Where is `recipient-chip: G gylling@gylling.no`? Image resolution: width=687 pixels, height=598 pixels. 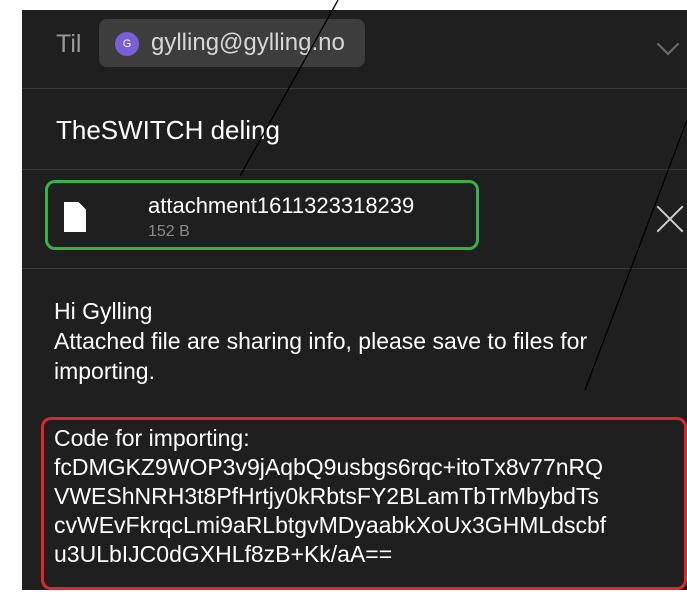 recipient-chip: G gylling@gylling.no is located at coordinates (232, 43).